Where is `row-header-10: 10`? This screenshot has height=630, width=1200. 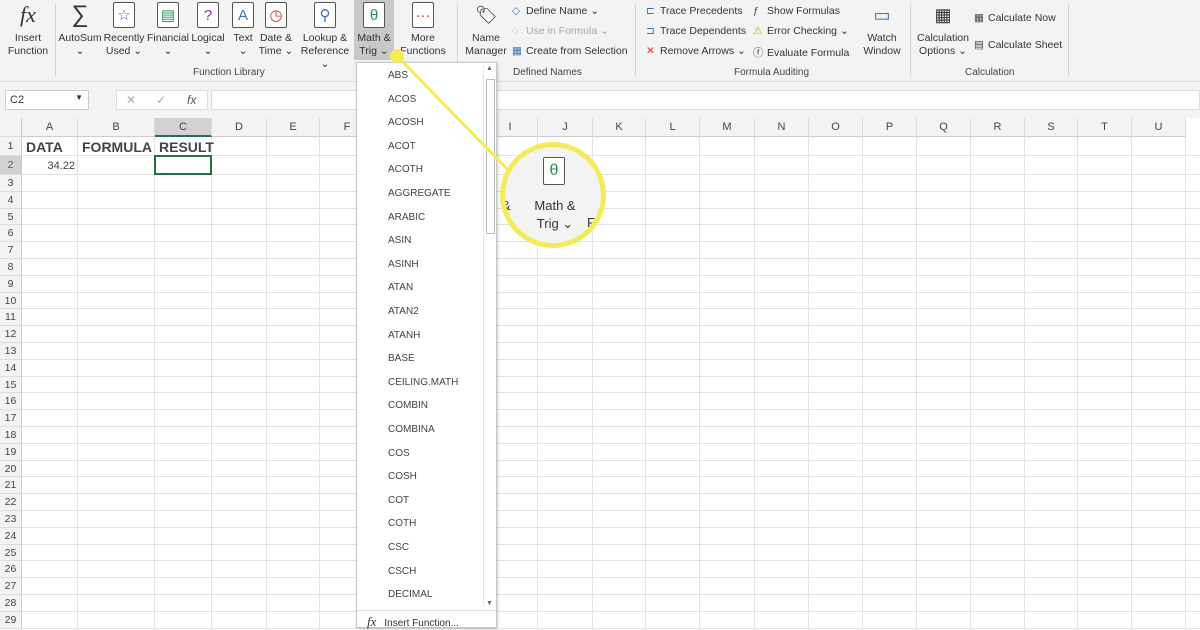
row-header-10: 10 is located at coordinates (11, 301).